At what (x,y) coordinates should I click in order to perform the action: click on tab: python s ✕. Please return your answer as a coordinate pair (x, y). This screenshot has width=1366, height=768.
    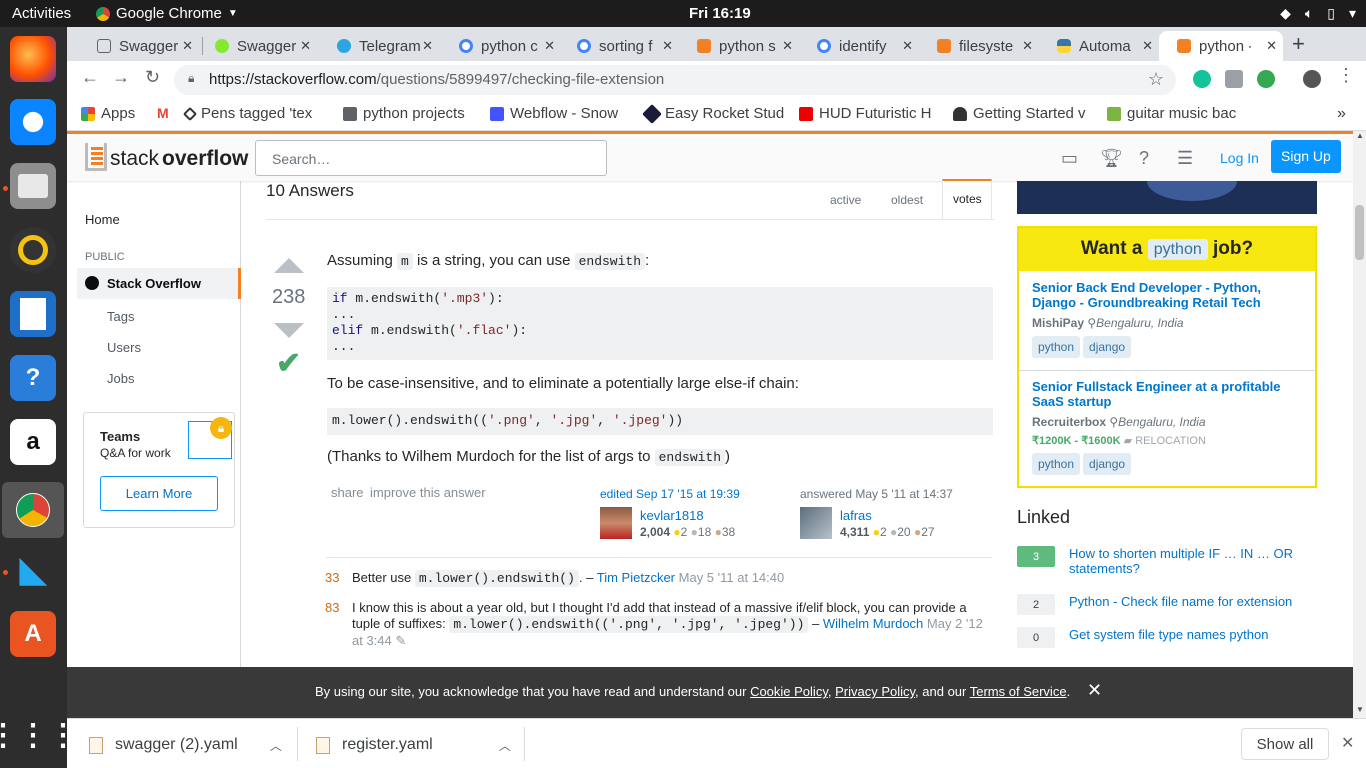
    Looking at the image, I should click on (739, 46).